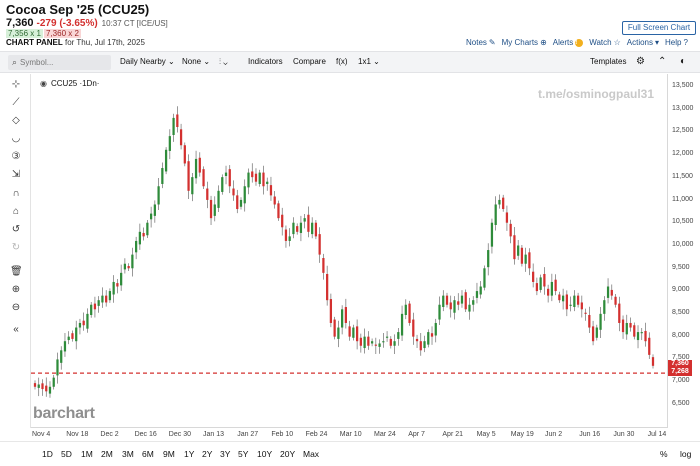  I want to click on fibonacci-tool-icon: ③, so click(16, 157).